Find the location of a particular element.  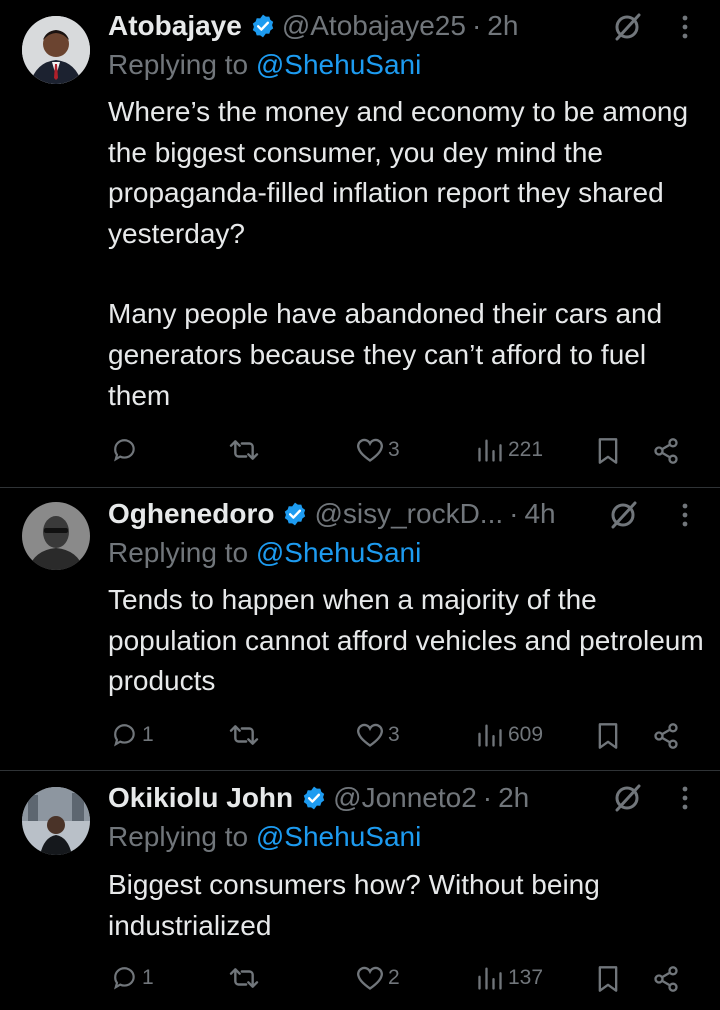

timestamp: 4h is located at coordinates (539, 514).